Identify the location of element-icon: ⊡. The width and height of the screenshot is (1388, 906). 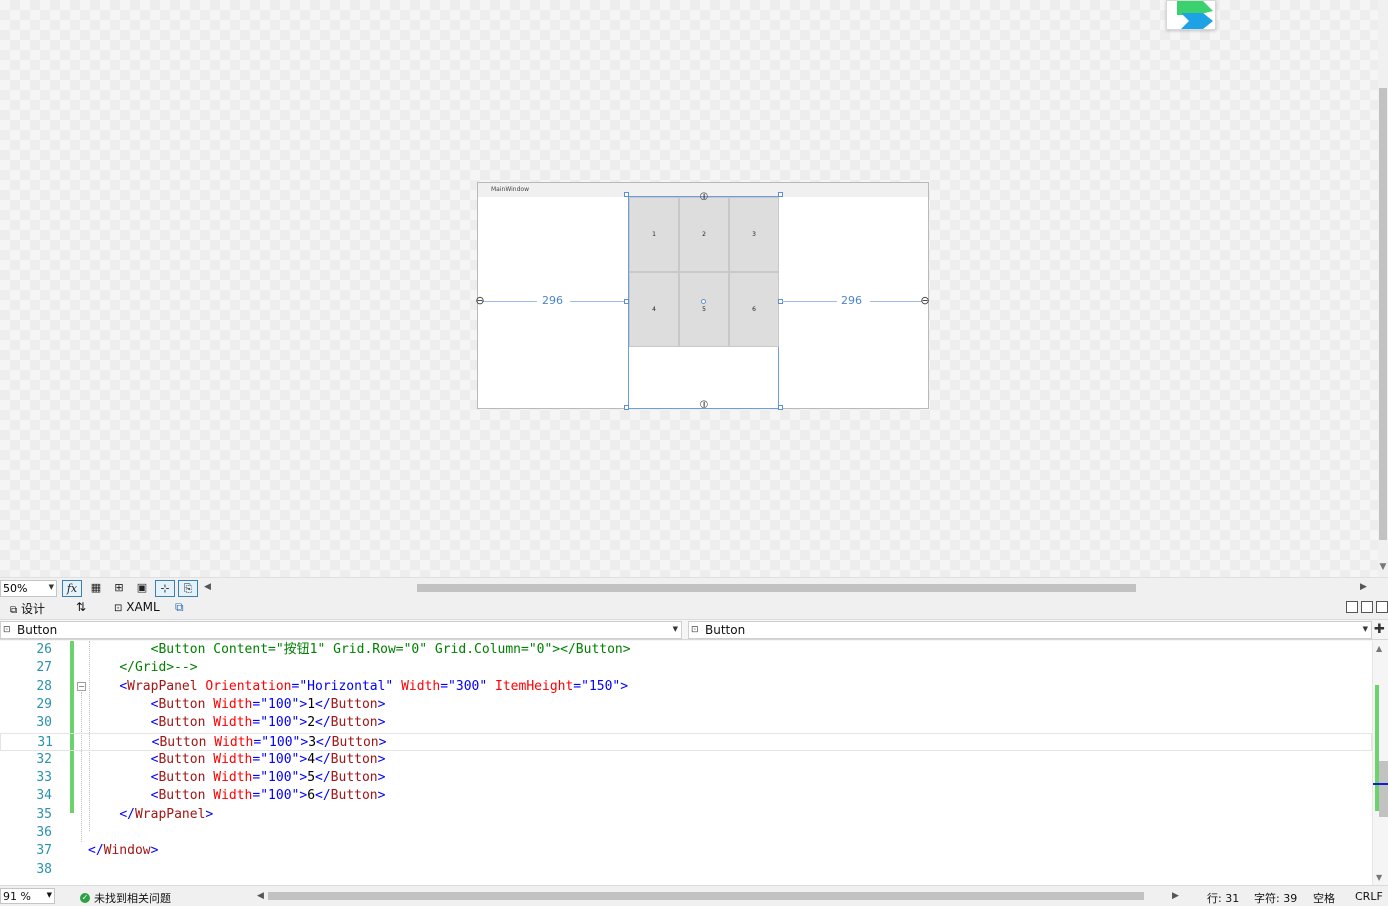
(695, 630).